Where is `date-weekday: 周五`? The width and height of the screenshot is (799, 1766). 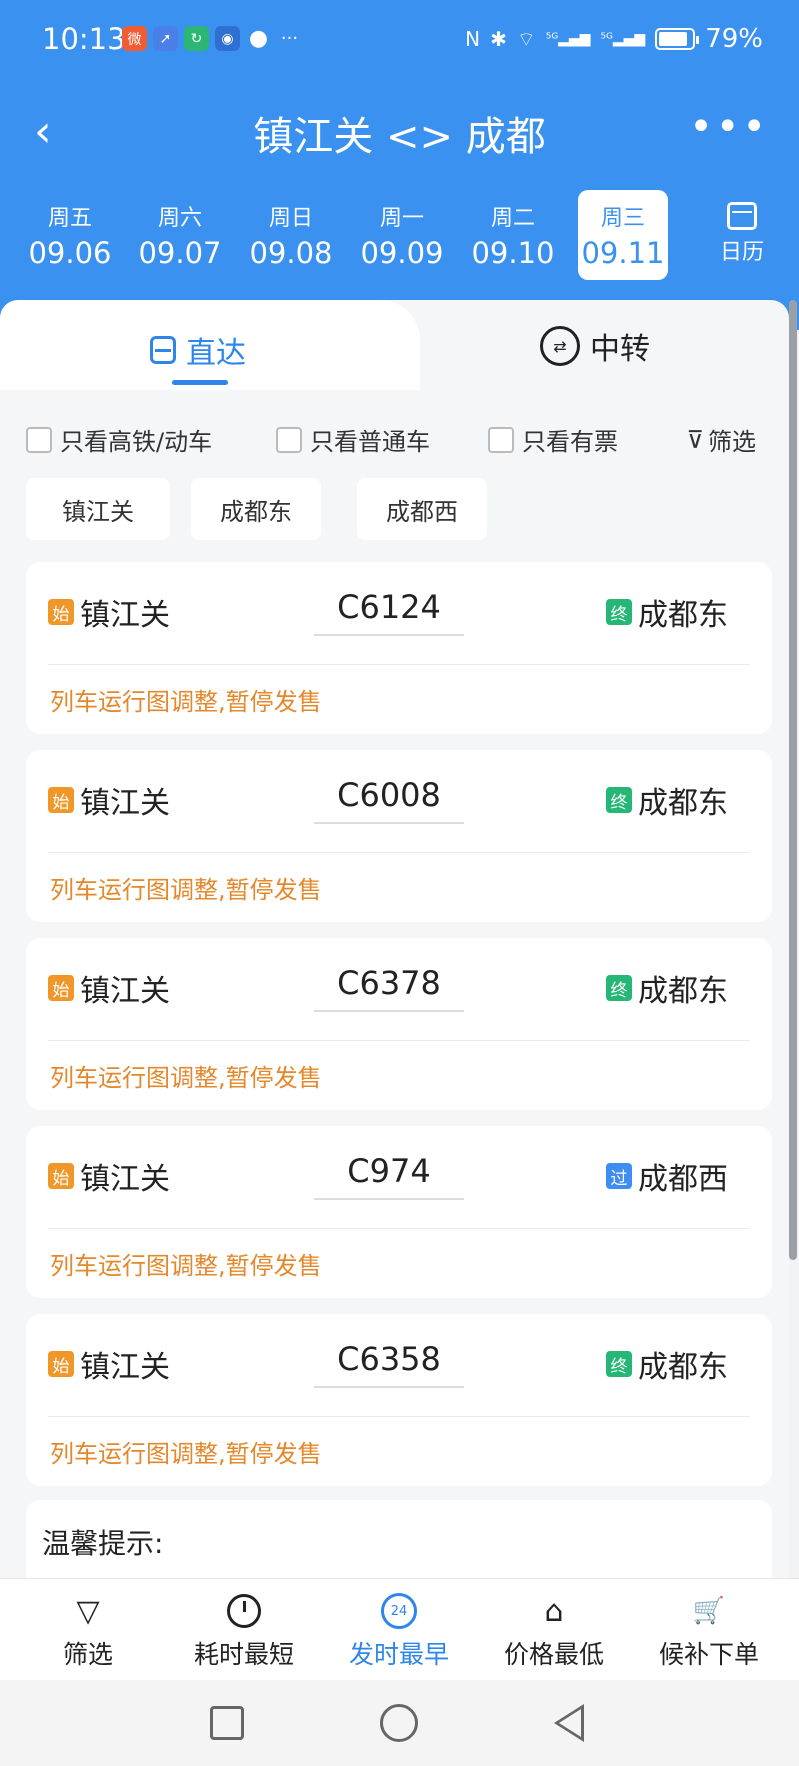 date-weekday: 周五 is located at coordinates (69, 218).